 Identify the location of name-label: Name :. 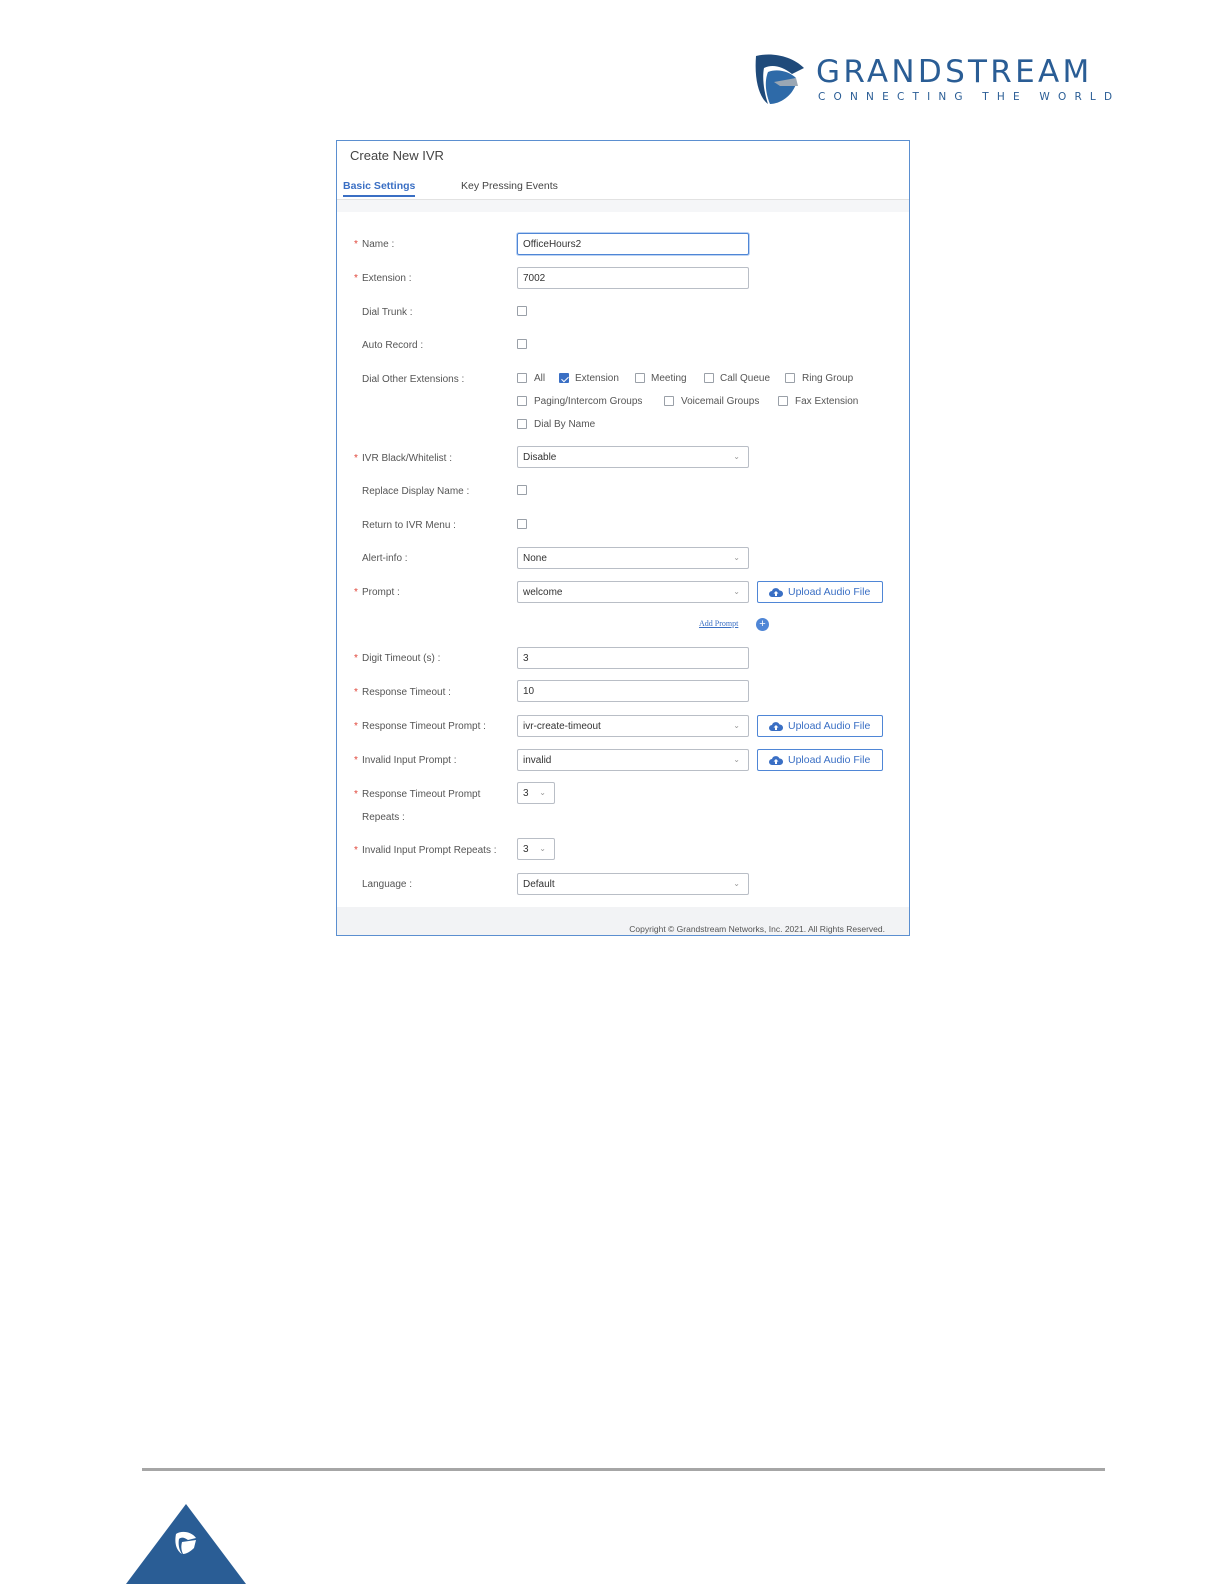
(378, 244).